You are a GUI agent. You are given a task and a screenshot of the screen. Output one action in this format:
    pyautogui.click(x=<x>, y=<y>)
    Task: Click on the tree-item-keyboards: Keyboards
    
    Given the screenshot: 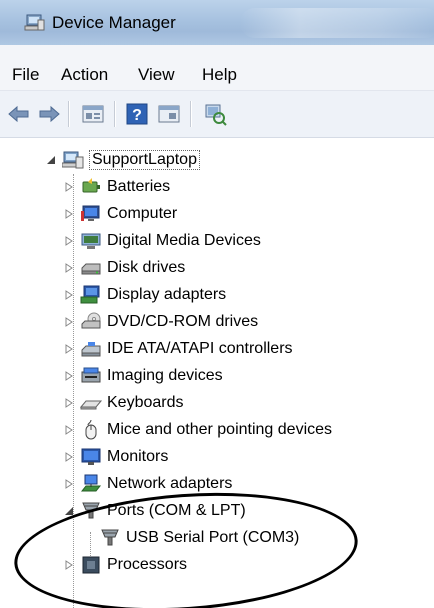 What is the action you would take?
    pyautogui.click(x=124, y=403)
    